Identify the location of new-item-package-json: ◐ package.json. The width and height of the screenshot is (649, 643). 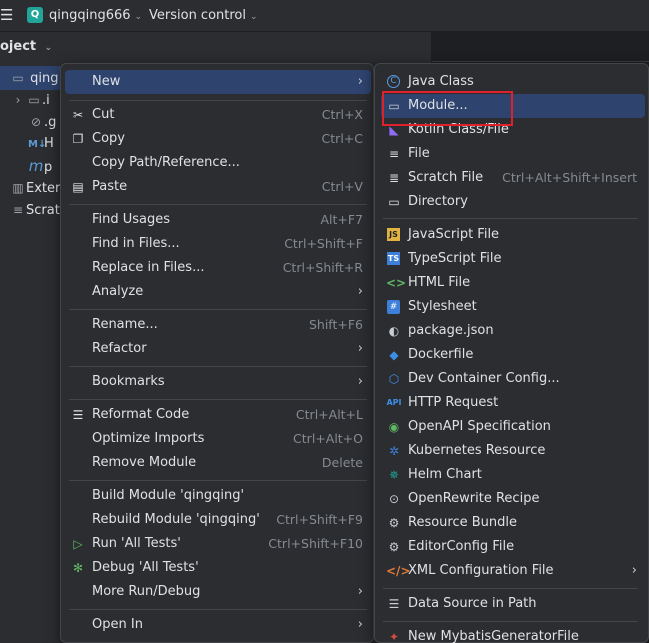
(513, 331).